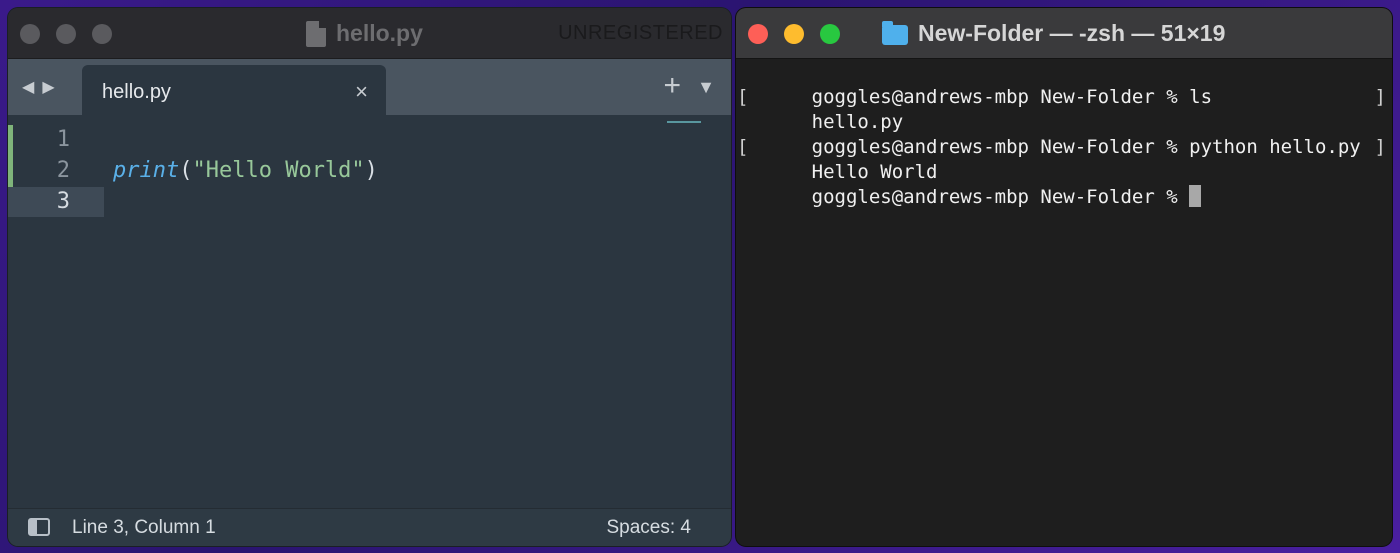  Describe the element at coordinates (1067, 109) in the screenshot. I see `terminal-line: hello.py` at that location.